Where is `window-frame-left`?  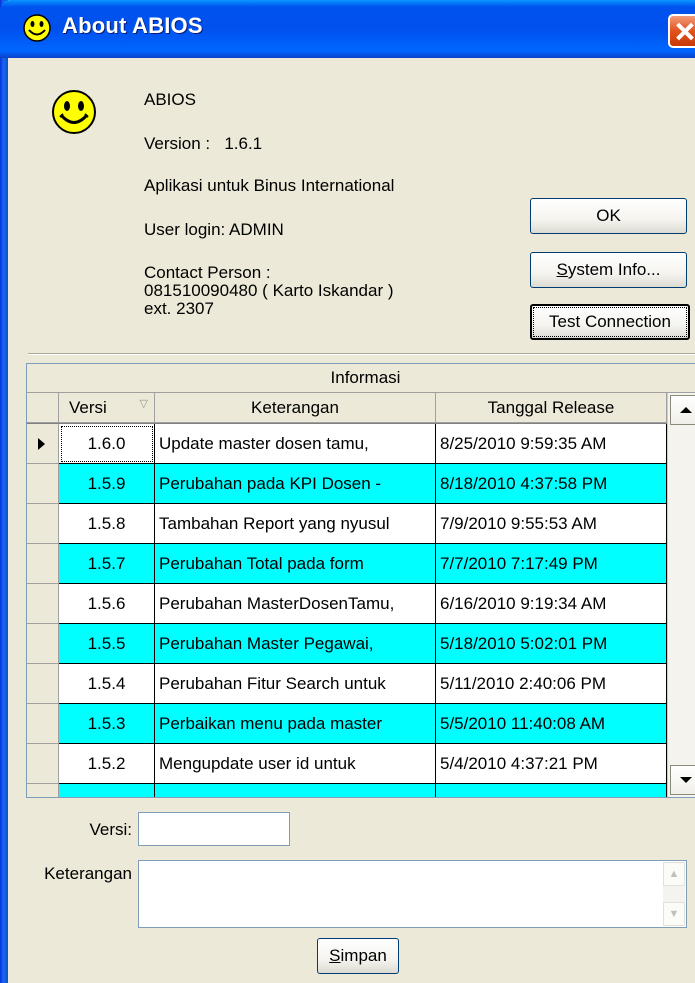
window-frame-left is located at coordinates (4, 491).